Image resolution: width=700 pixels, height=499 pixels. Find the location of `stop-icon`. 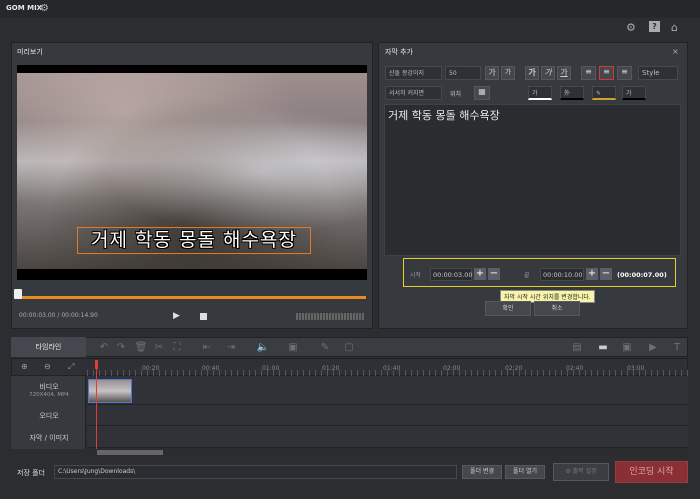

stop-icon is located at coordinates (203, 316).